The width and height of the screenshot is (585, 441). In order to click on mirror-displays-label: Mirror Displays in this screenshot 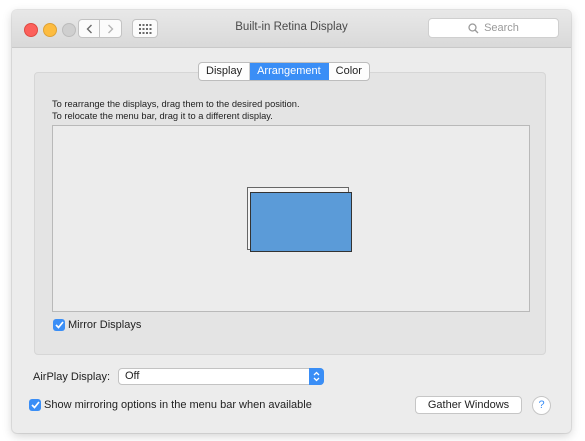, I will do `click(105, 325)`.